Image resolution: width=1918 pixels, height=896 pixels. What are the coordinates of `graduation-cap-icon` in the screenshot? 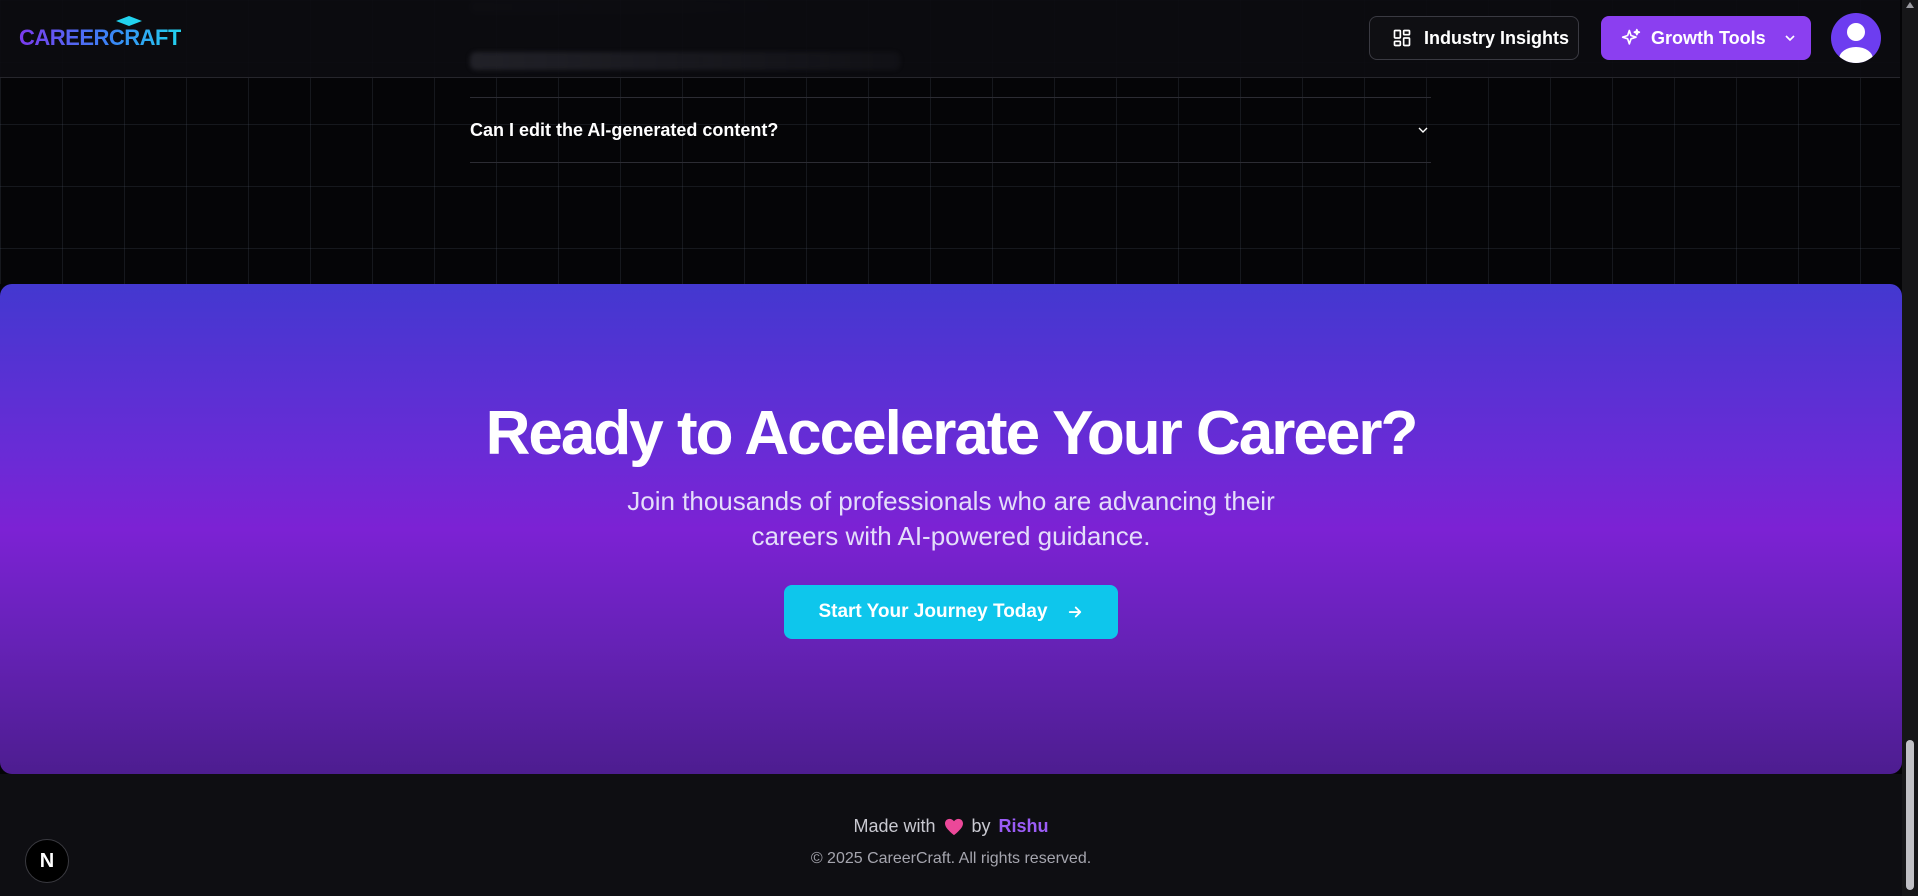 It's located at (129, 21).